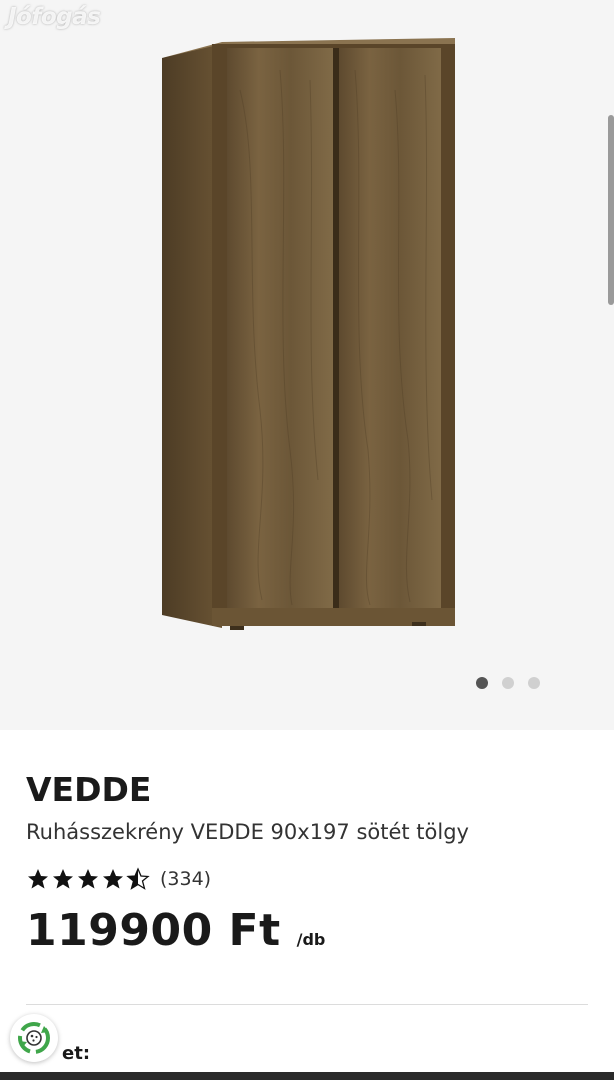 This screenshot has width=614, height=1080. What do you see at coordinates (247, 832) in the screenshot?
I see `product-name: Ruhásszekrény VEDDE 90x197 sötét tölgy` at bounding box center [247, 832].